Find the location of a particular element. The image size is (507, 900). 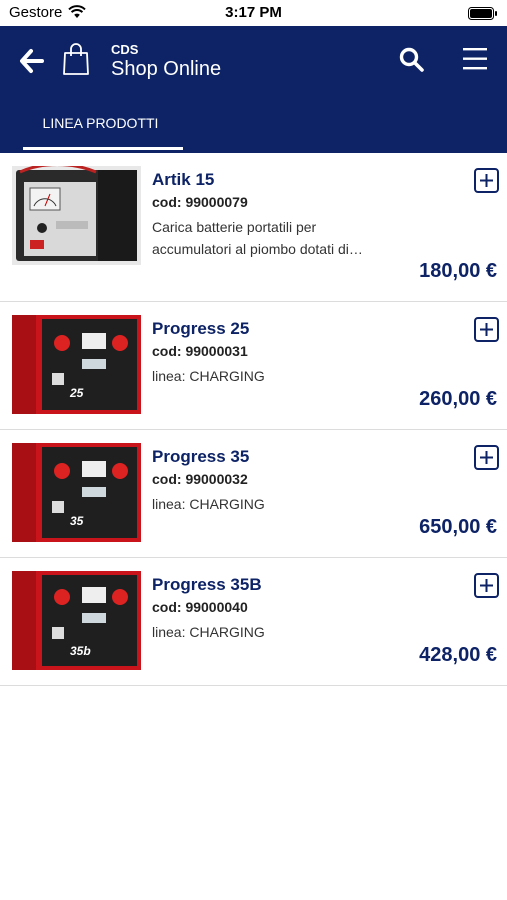

product-price: 428,00 € is located at coordinates (458, 655).